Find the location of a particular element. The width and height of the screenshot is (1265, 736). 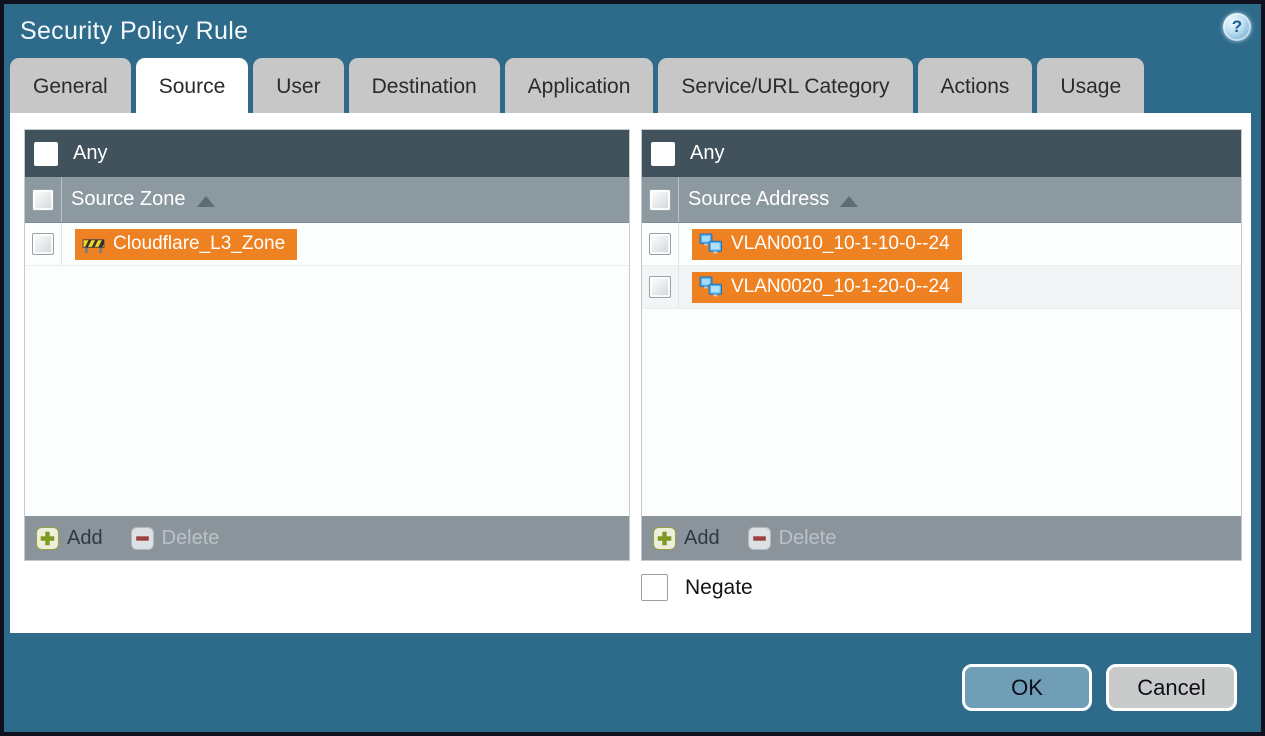

cancel-button: Cancel is located at coordinates (1171, 687).